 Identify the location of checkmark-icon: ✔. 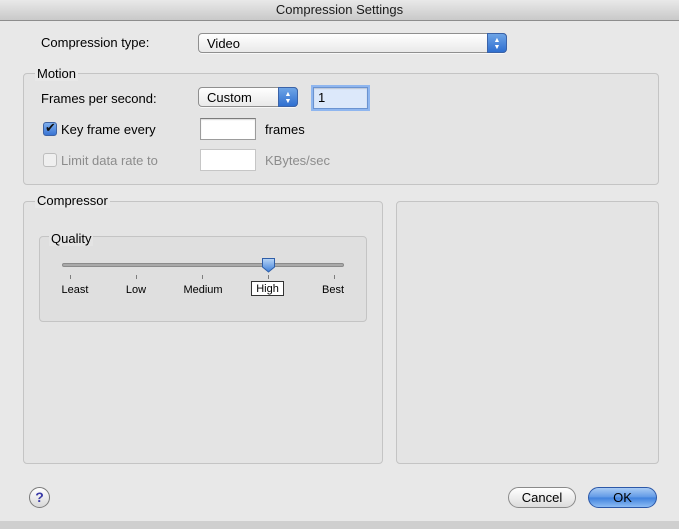
(50, 127).